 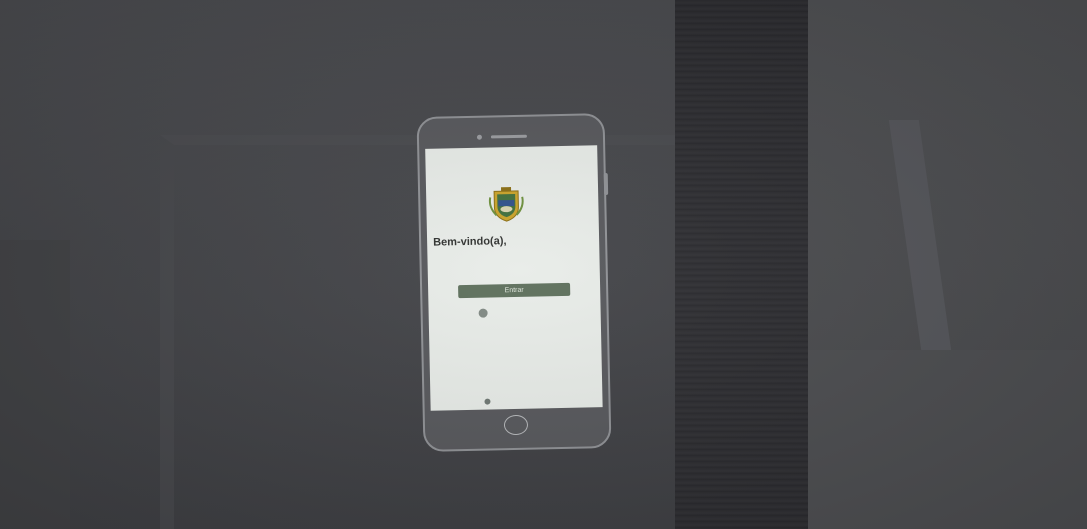 I want to click on crest-logo-icon, so click(x=506, y=204).